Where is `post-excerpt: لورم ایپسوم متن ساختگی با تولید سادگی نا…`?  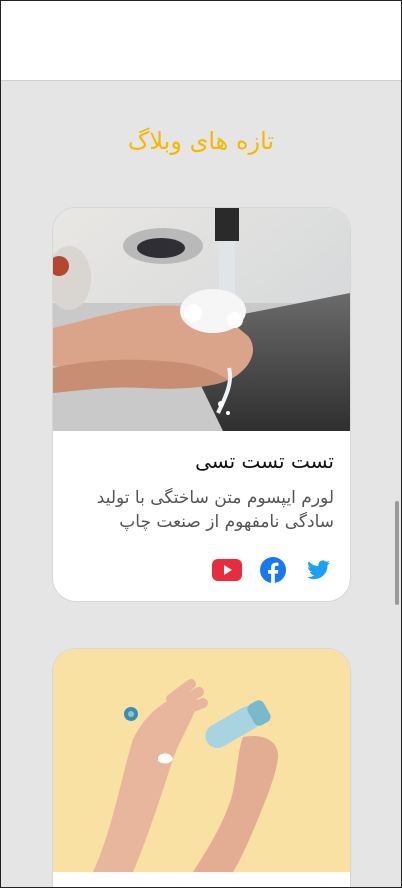
post-excerpt: لورم ایپسوم متن ساختگی با تولید سادگی نا… is located at coordinates (215, 510).